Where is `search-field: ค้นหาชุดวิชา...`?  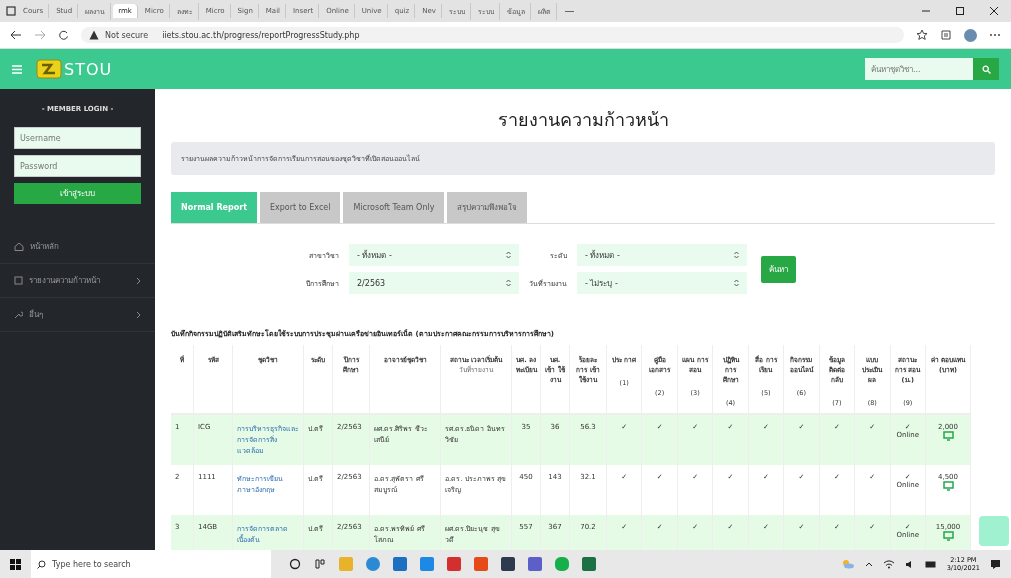
search-field: ค้นหาชุดวิชา... is located at coordinates (919, 69).